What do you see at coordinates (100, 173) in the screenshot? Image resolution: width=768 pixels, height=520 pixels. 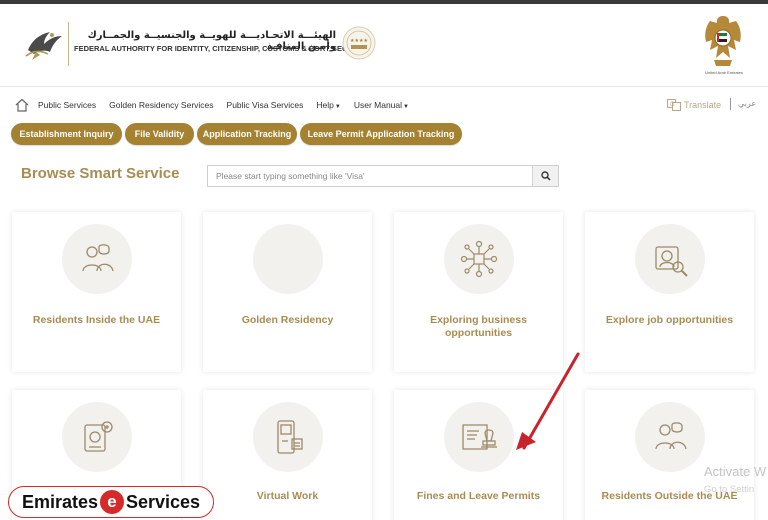 I see `browse-title: Browse Smart Service` at bounding box center [100, 173].